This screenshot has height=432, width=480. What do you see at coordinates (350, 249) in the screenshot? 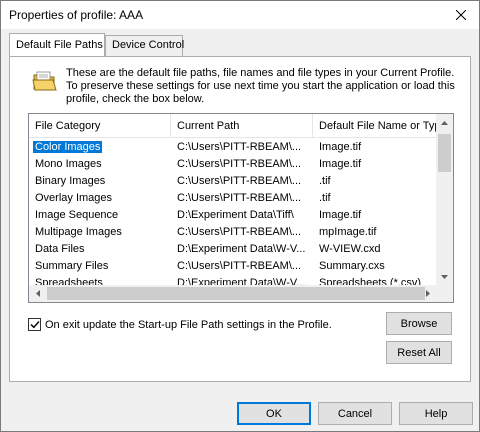
I see `cell-default-file-name: W-VIEW.cxd` at bounding box center [350, 249].